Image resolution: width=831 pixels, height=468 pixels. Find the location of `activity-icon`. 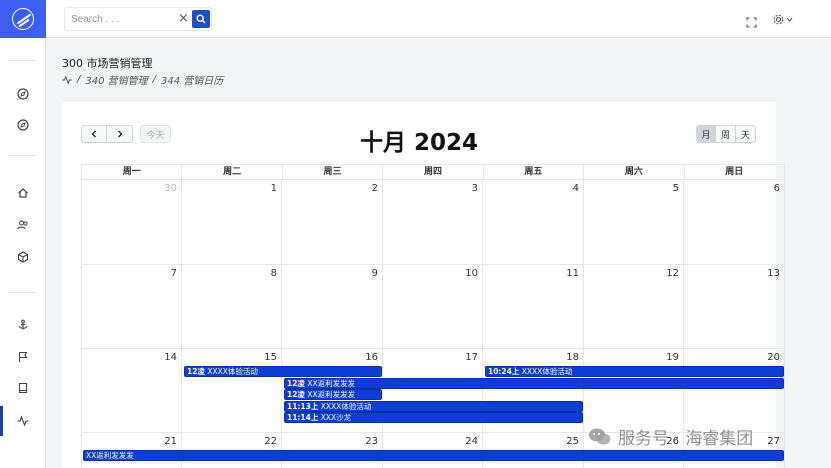

activity-icon is located at coordinates (23, 421).